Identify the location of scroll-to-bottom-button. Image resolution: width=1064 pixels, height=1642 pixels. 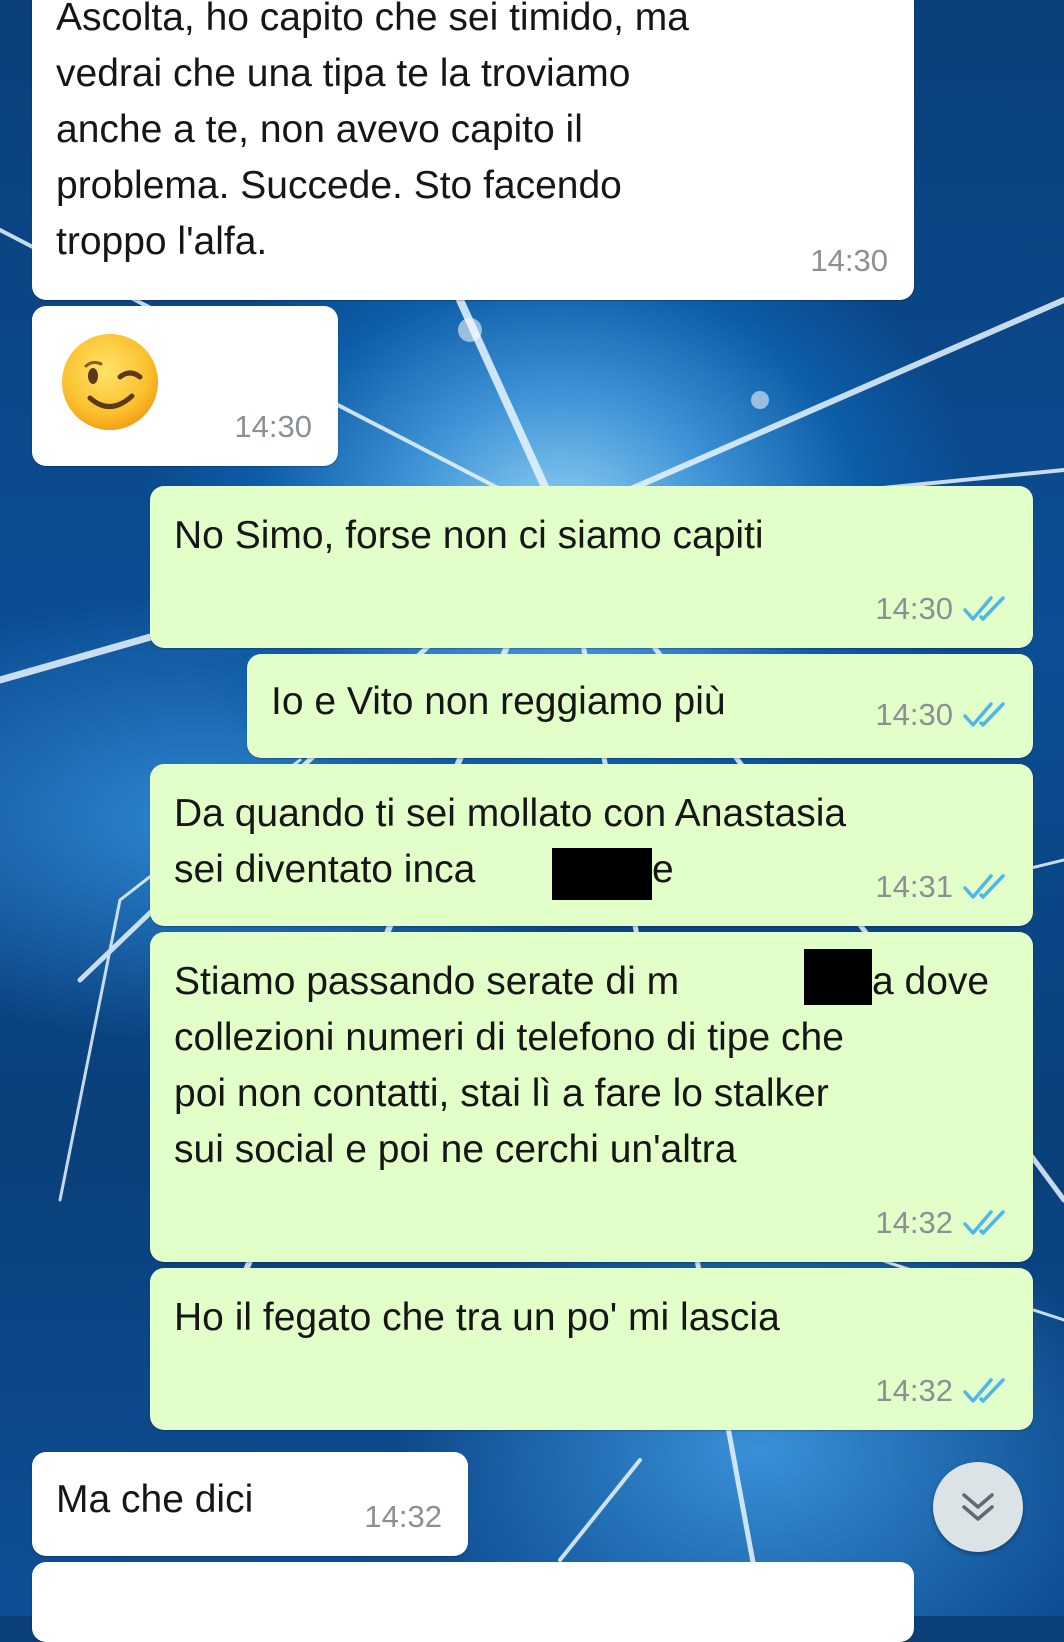
(978, 1507).